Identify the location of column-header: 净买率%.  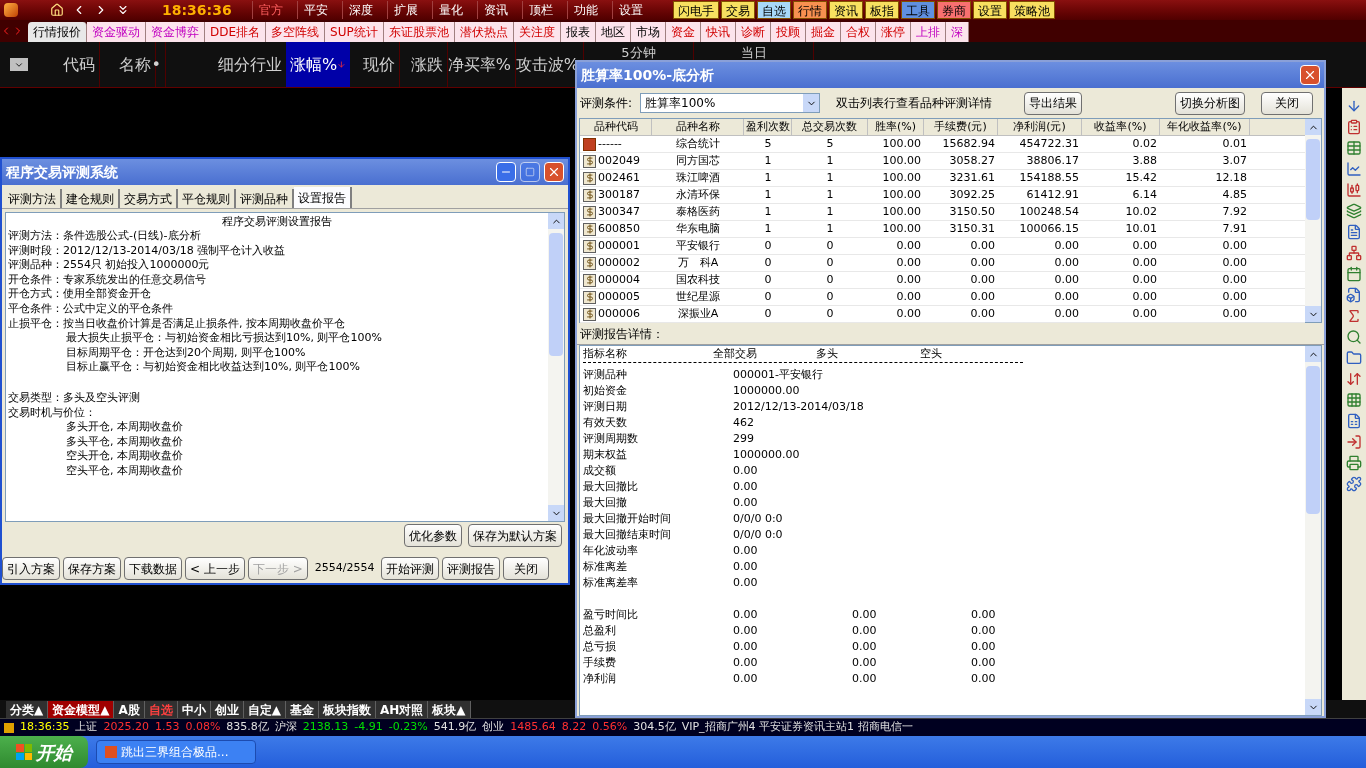
(482, 64).